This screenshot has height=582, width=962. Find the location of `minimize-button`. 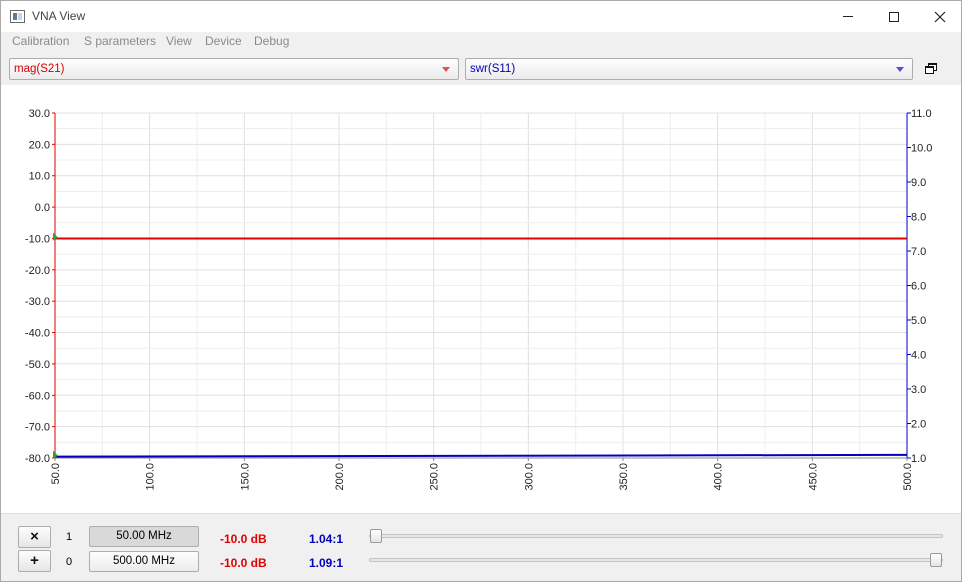

minimize-button is located at coordinates (848, 16).